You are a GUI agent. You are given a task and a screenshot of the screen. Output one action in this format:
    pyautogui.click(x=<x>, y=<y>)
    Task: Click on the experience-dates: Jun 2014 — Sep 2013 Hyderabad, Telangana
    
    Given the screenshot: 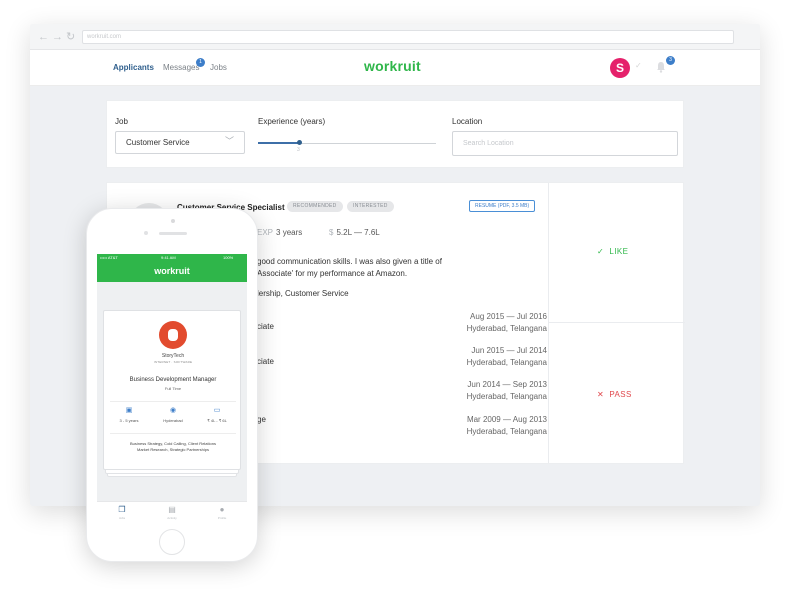 What is the action you would take?
    pyautogui.click(x=477, y=391)
    